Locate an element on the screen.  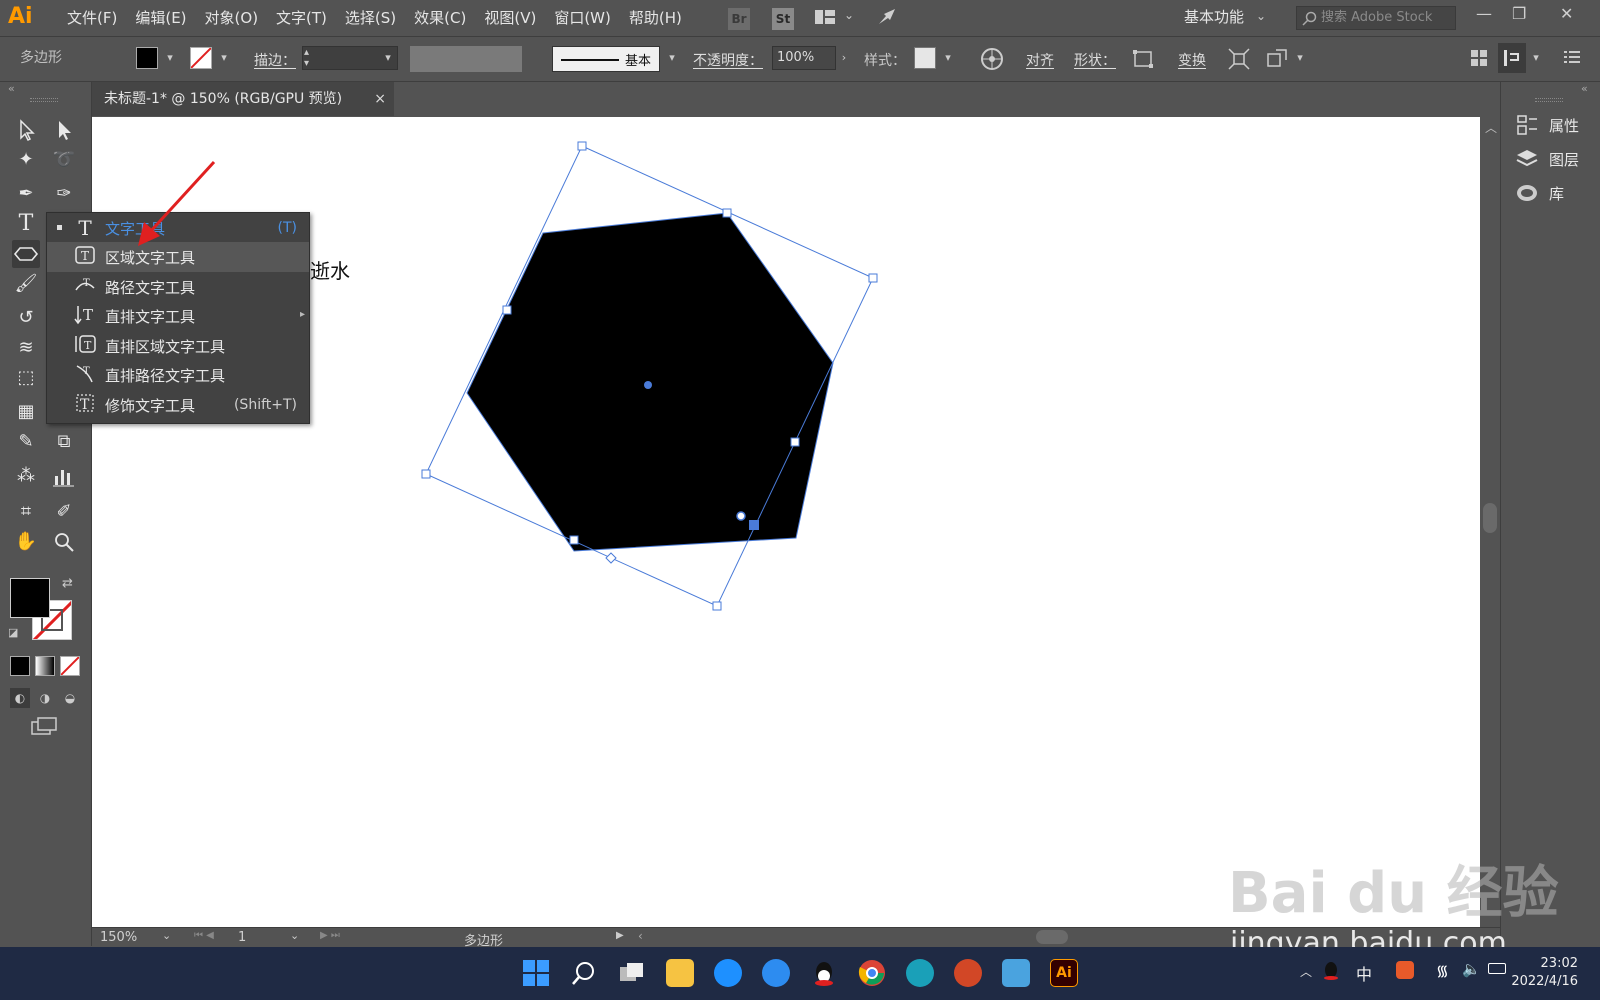
warp-tool-icon: ≋ is located at coordinates (26, 348).